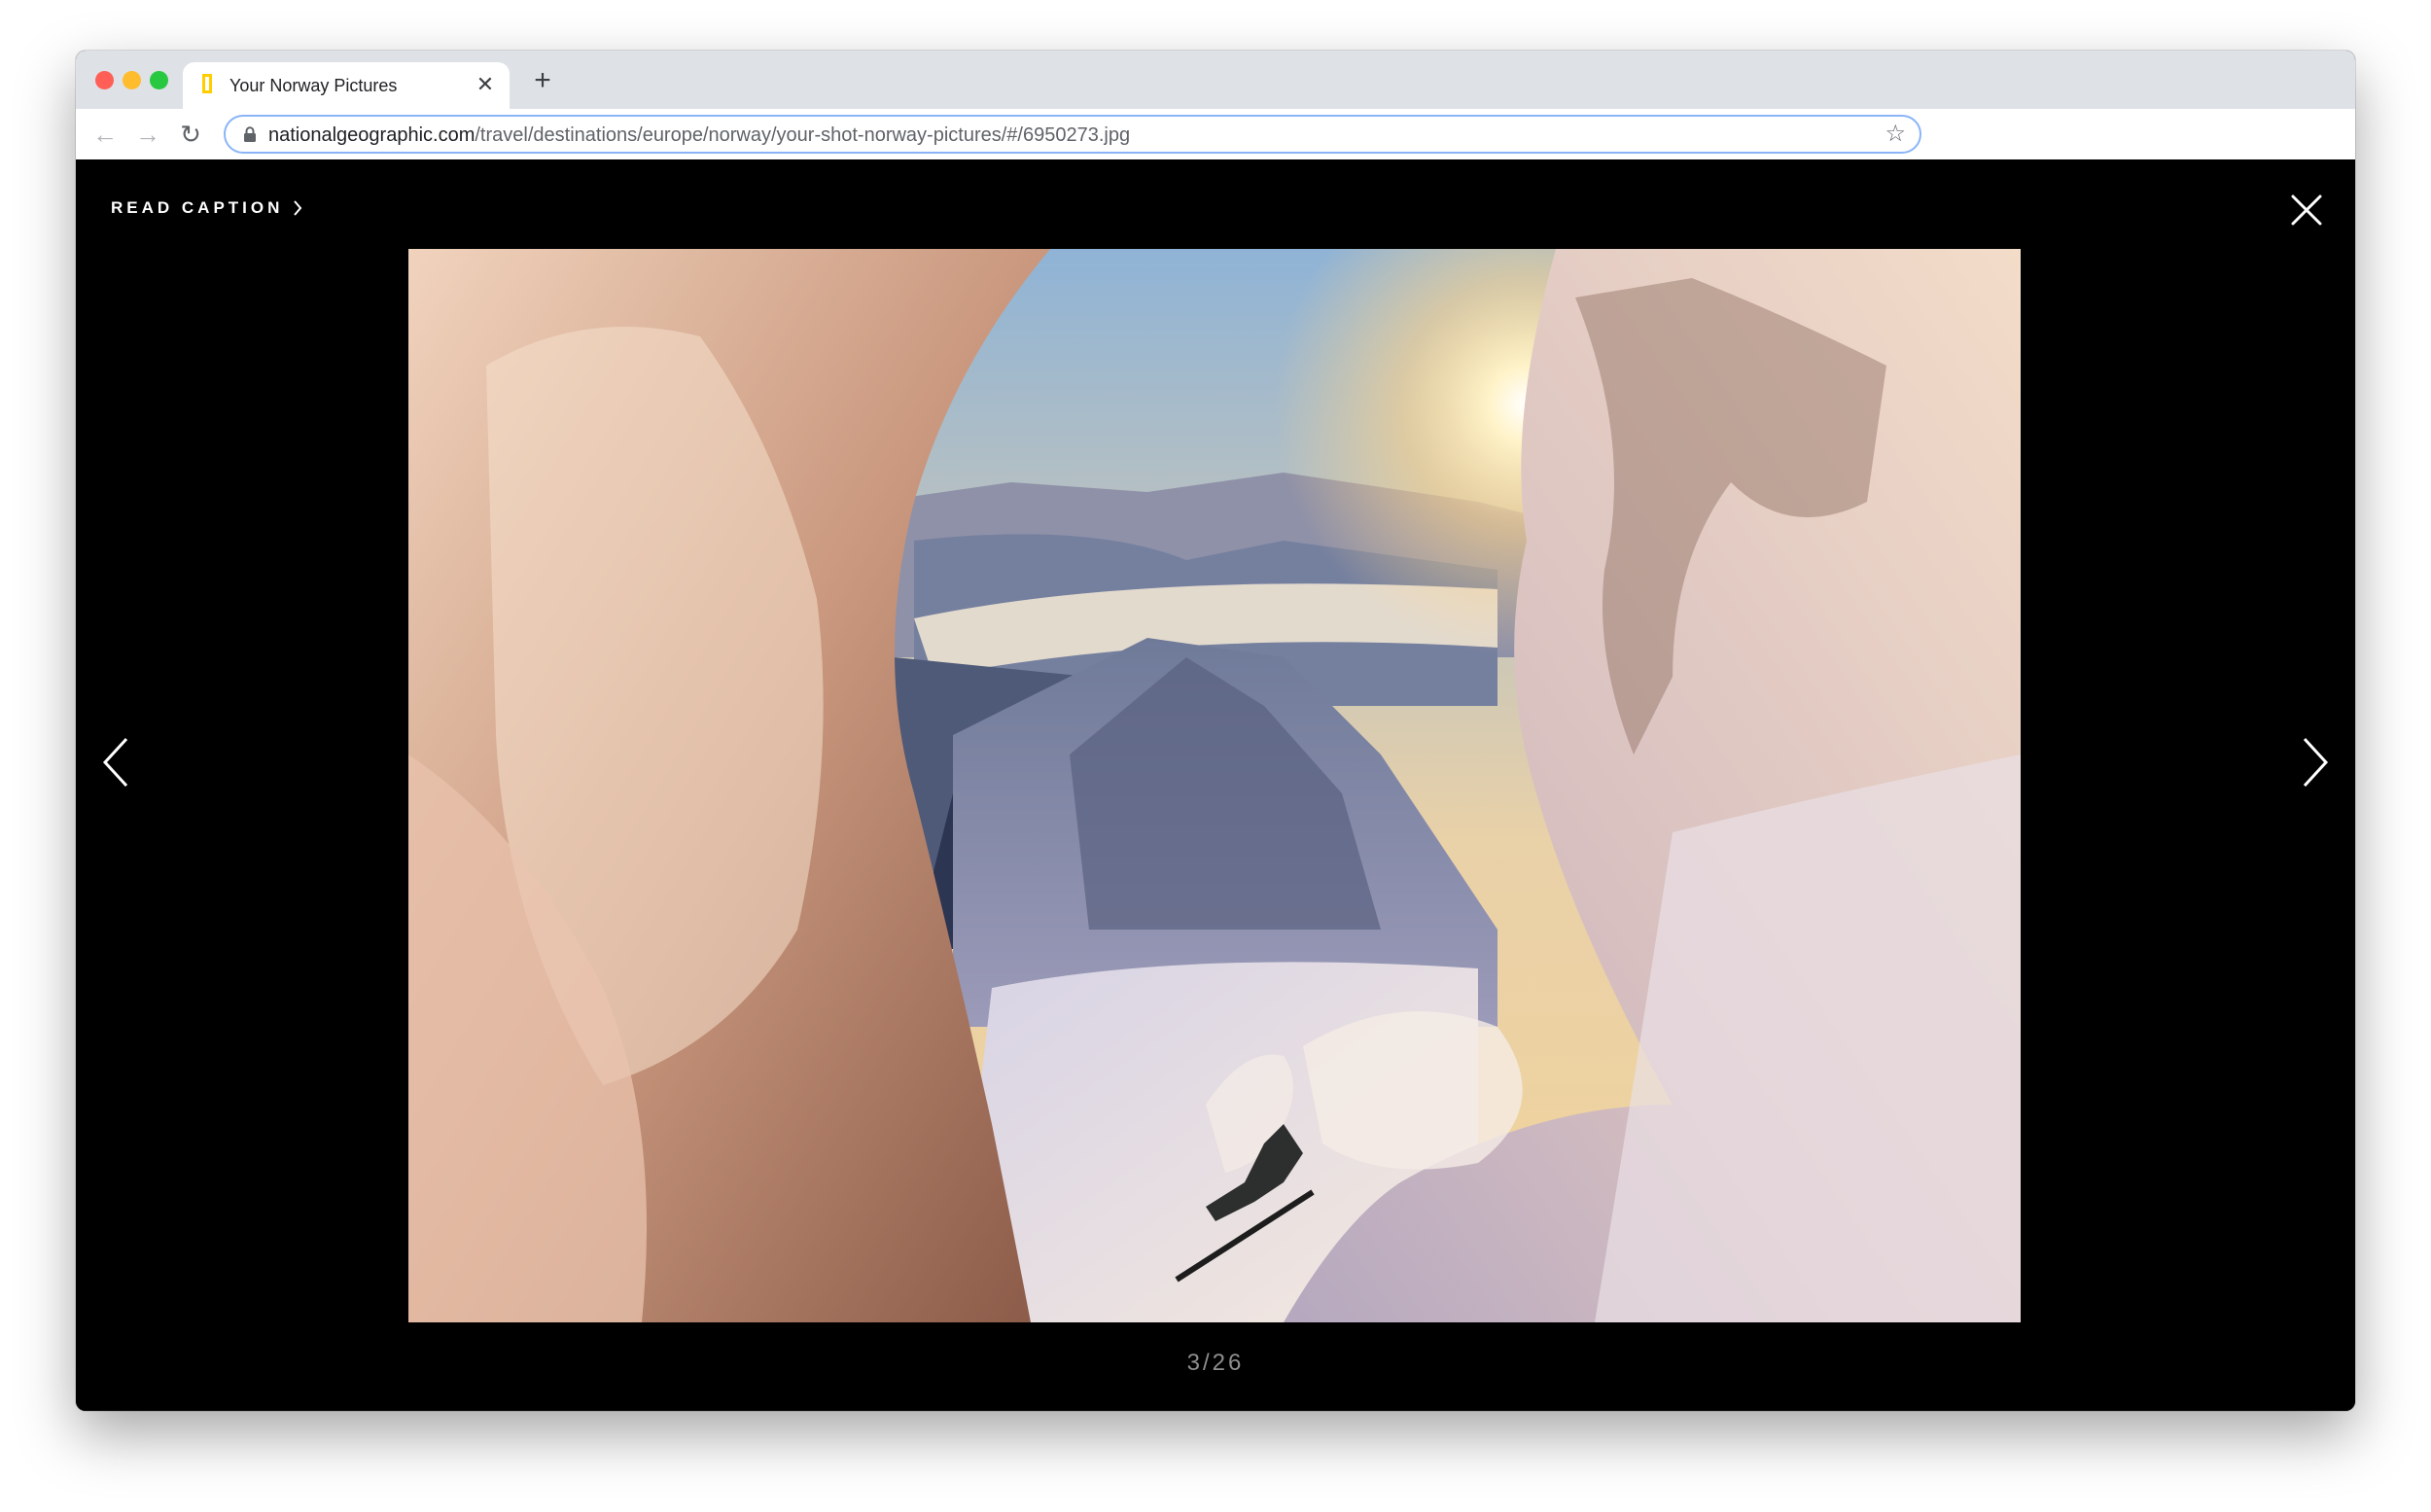 Image resolution: width=2431 pixels, height=1512 pixels. What do you see at coordinates (147, 134) in the screenshot?
I see `forward-button: →` at bounding box center [147, 134].